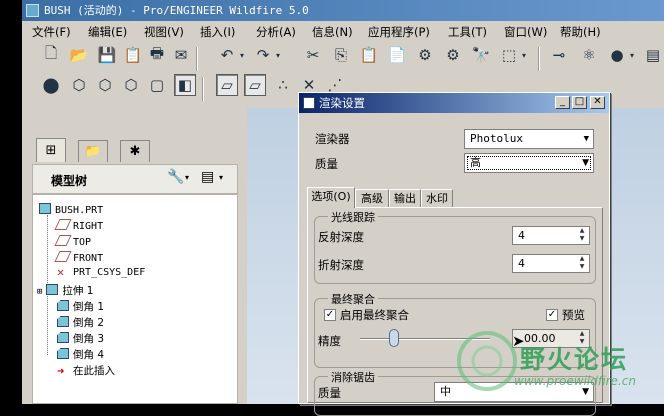 This screenshot has width=664, height=416. What do you see at coordinates (437, 198) in the screenshot?
I see `tab-watermark: 水印` at bounding box center [437, 198].